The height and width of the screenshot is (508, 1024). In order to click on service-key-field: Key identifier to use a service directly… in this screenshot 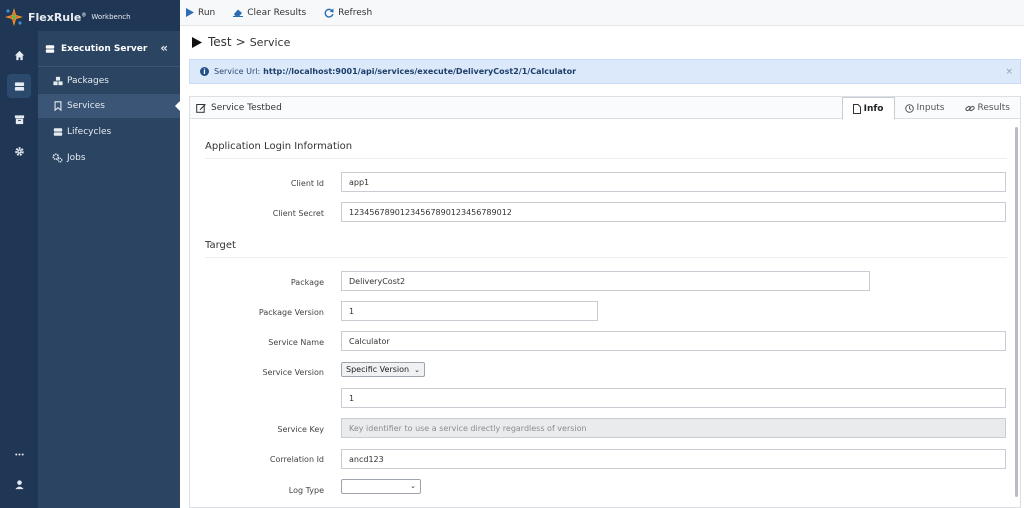, I will do `click(673, 428)`.